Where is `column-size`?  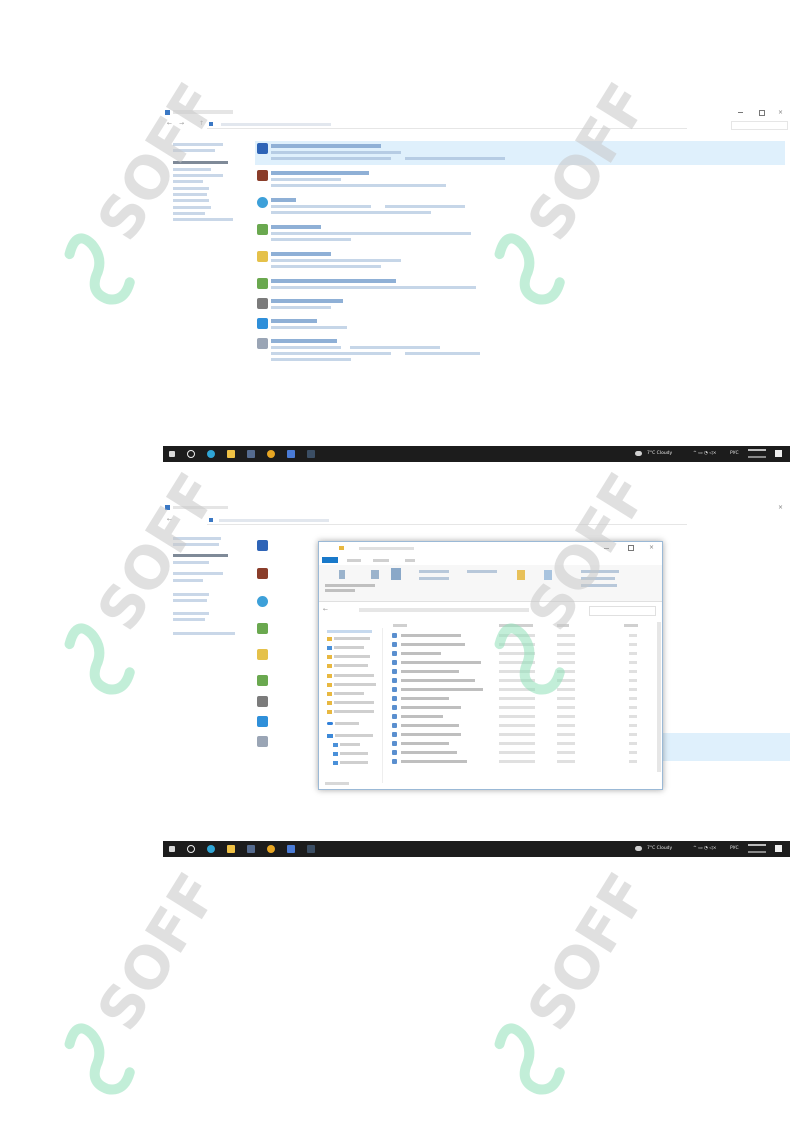 column-size is located at coordinates (631, 625).